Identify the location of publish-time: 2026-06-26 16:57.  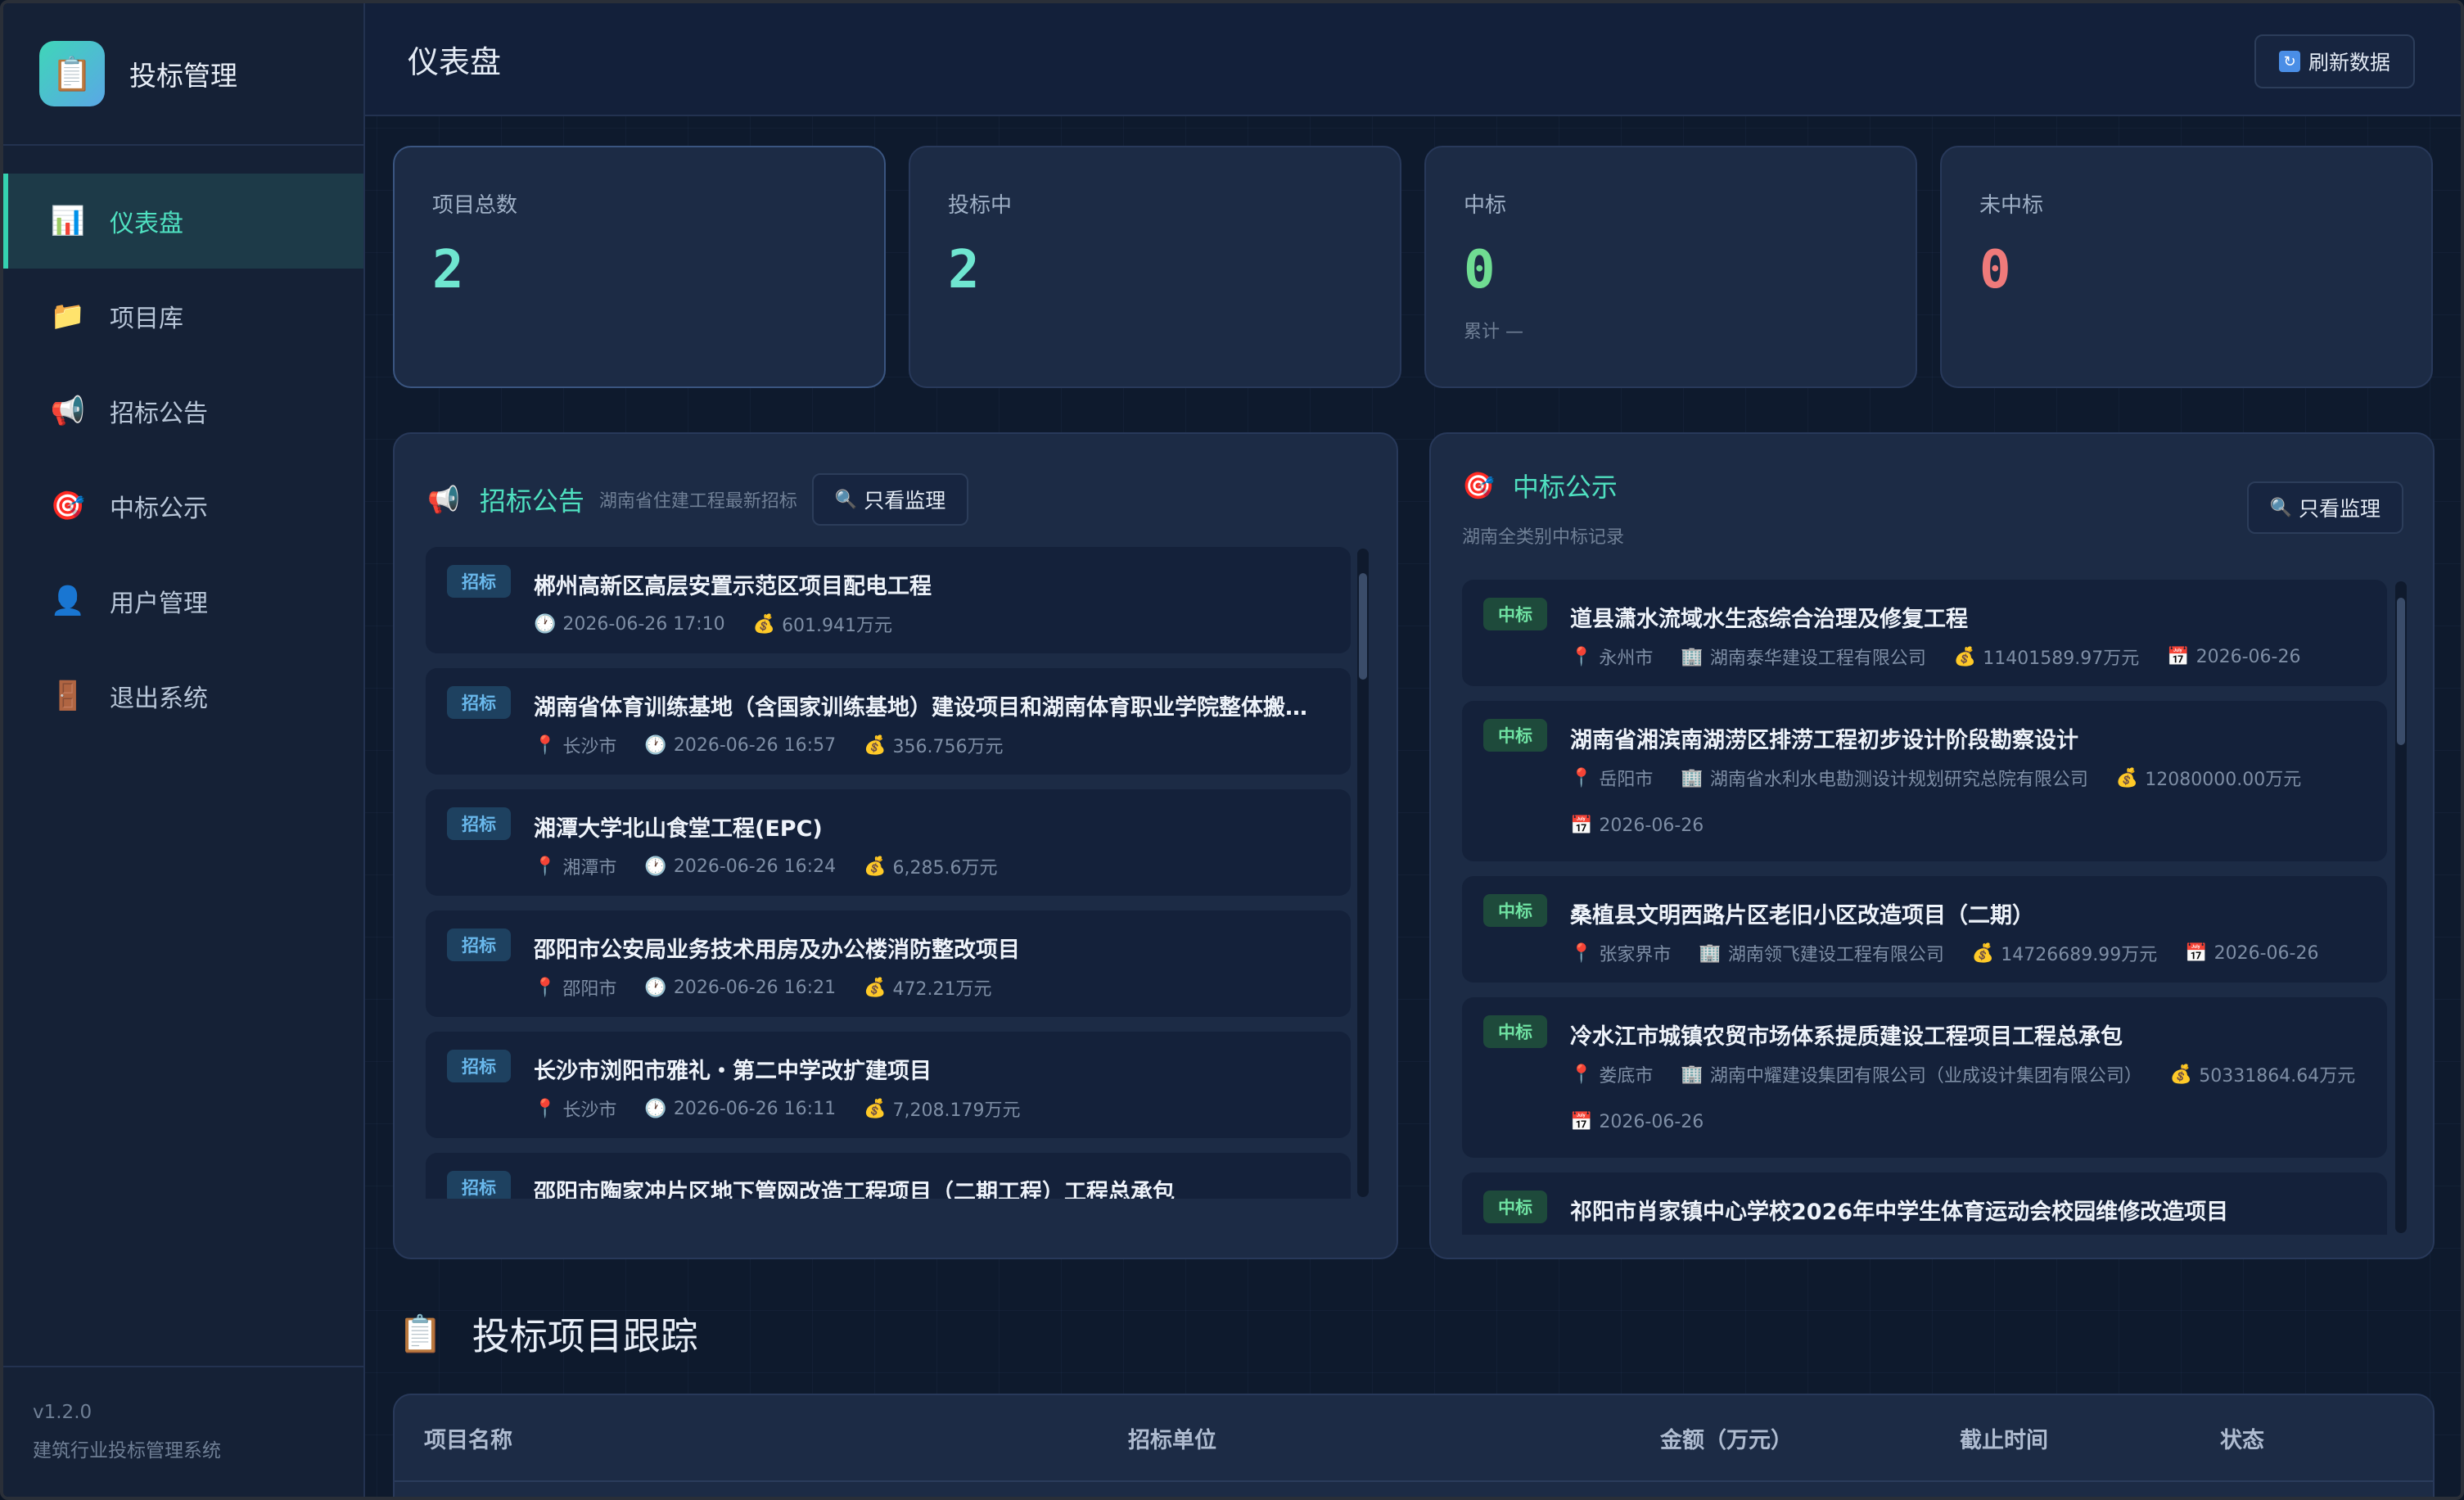
(755, 745).